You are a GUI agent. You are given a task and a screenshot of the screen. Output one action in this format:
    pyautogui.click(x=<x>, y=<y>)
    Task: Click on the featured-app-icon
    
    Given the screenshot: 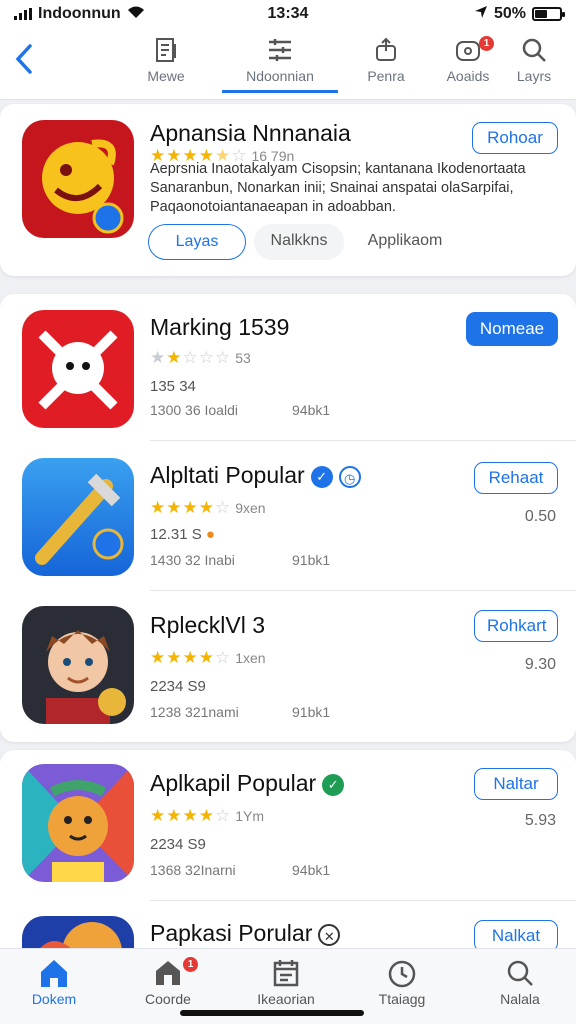 What is the action you would take?
    pyautogui.click(x=78, y=179)
    